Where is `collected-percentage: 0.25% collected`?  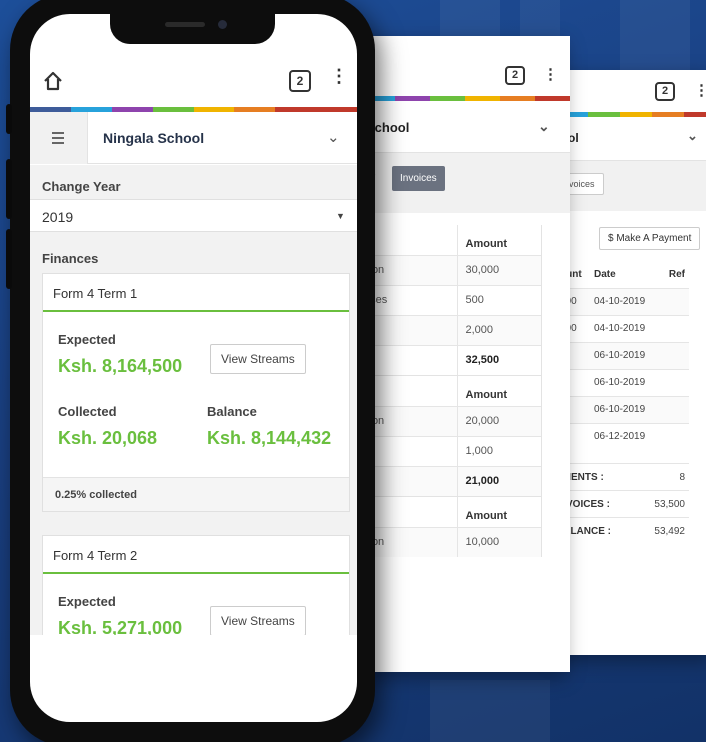 collected-percentage: 0.25% collected is located at coordinates (196, 494).